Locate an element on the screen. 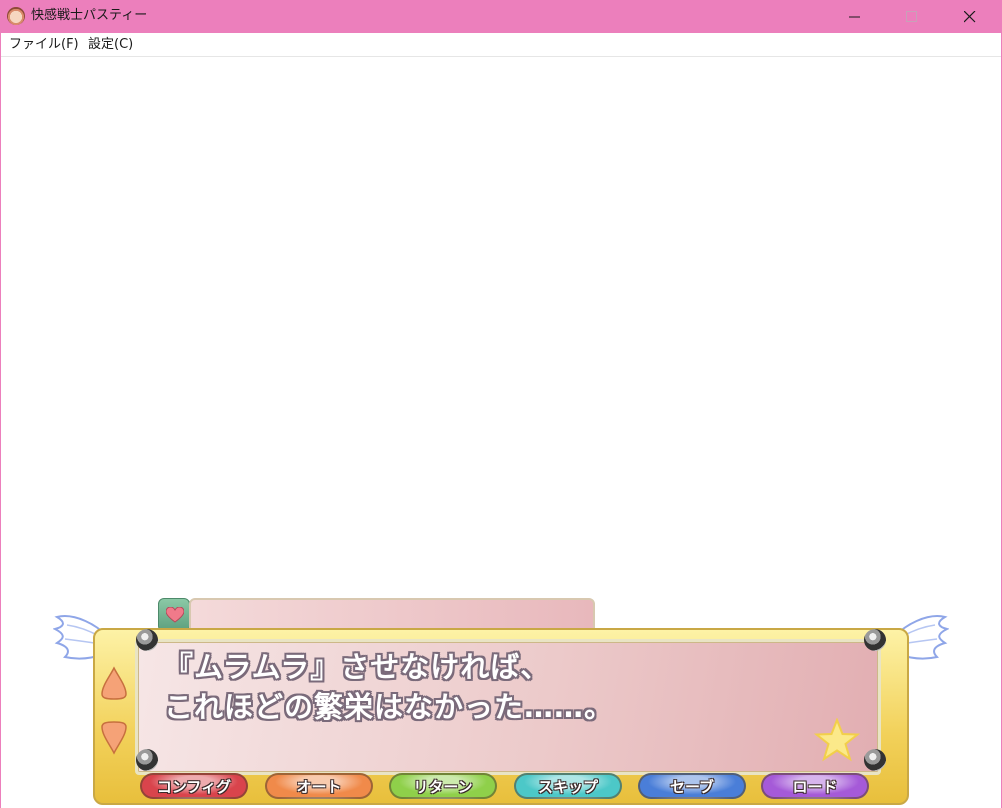 The width and height of the screenshot is (1002, 808). return-button: リターン is located at coordinates (443, 786).